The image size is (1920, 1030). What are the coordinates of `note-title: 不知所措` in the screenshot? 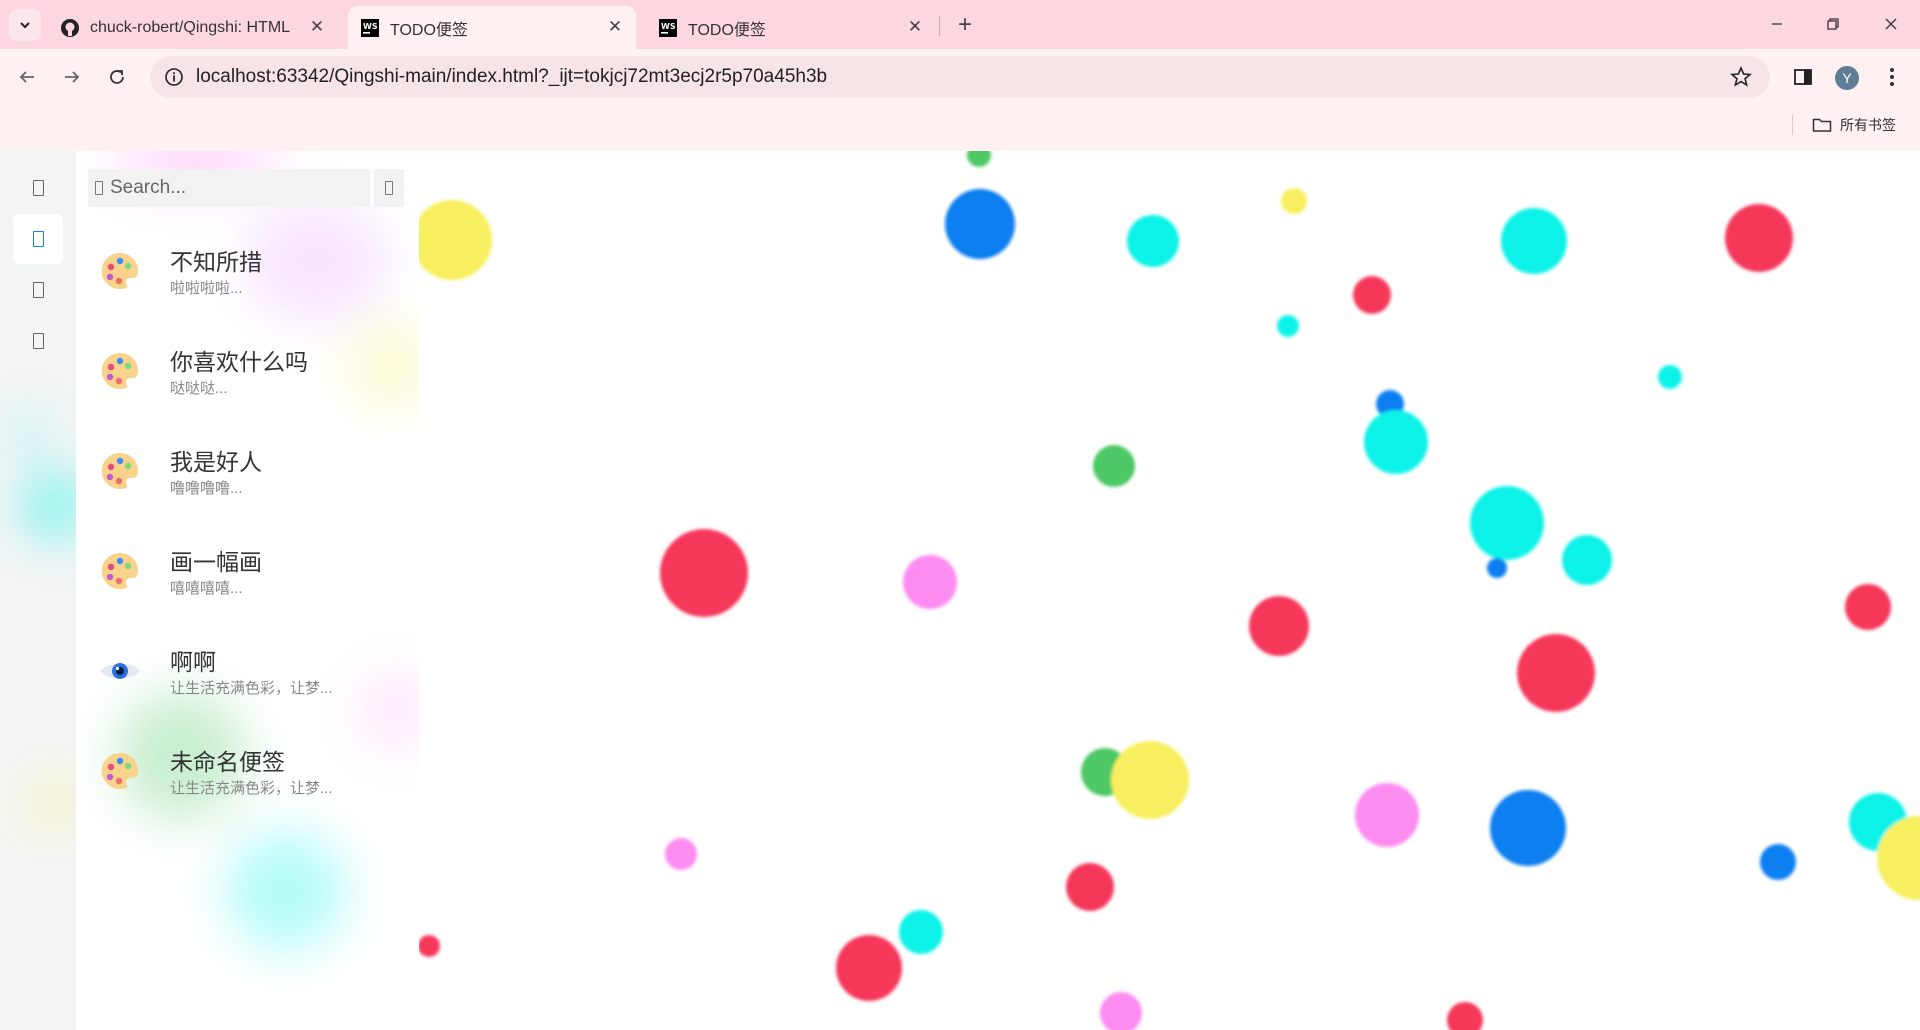 It's located at (216, 262).